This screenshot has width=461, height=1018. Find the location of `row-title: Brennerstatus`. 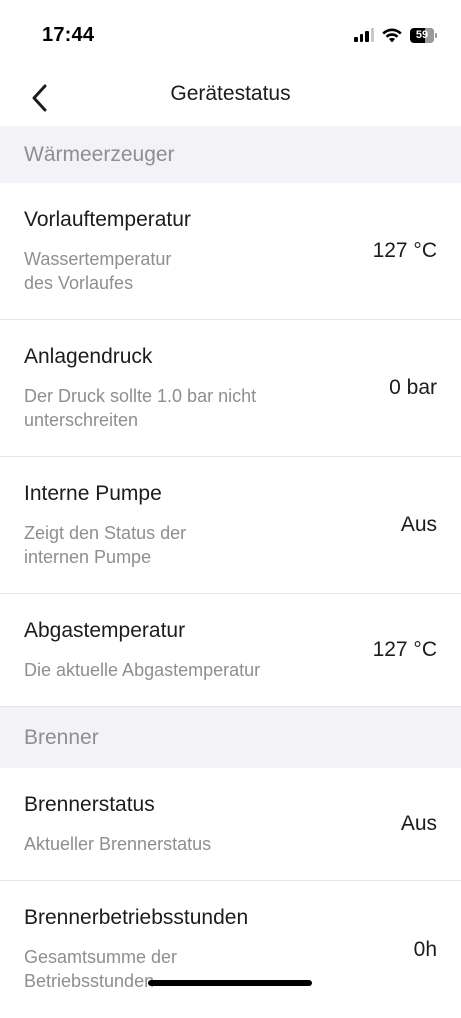

row-title: Brennerstatus is located at coordinates (89, 804).